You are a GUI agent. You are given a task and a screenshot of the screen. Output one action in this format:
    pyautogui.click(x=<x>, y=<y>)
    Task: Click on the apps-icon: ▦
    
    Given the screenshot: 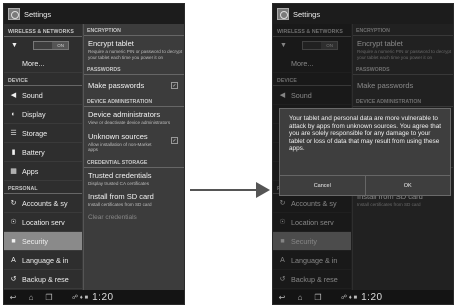 What is the action you would take?
    pyautogui.click(x=13, y=171)
    